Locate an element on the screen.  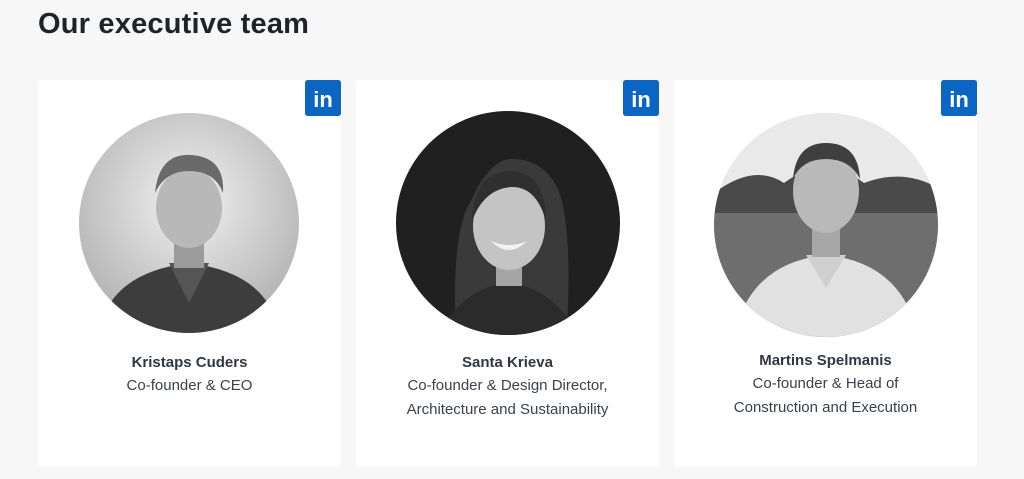
member-role-line: Co-founder & Head of is located at coordinates (825, 383).